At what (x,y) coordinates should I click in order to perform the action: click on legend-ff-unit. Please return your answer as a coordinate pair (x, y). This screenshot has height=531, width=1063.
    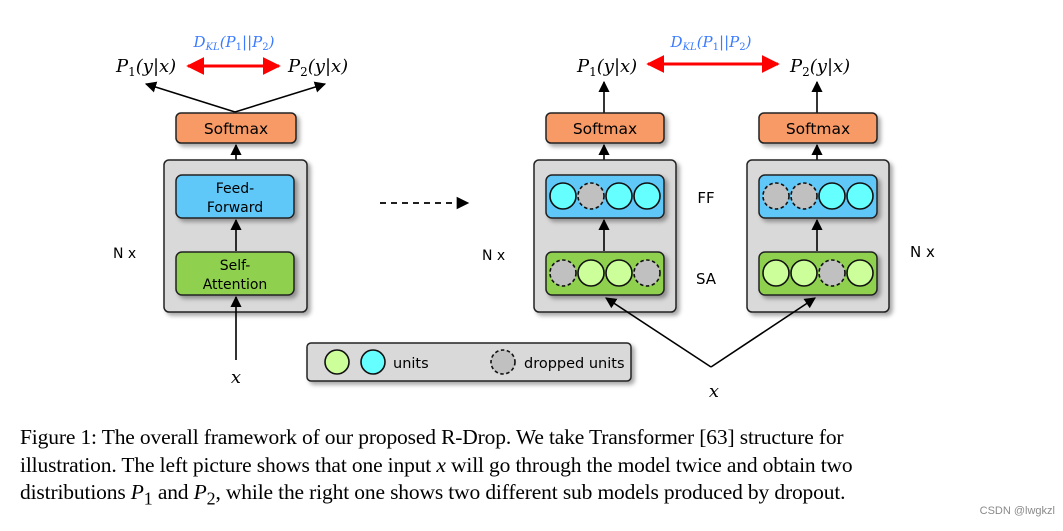
    Looking at the image, I should click on (373, 362).